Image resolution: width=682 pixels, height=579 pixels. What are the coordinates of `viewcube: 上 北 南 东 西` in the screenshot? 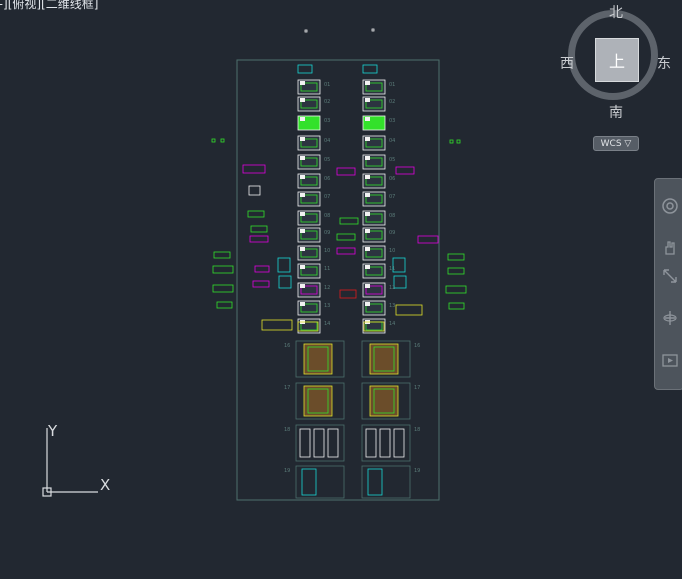 It's located at (615, 63).